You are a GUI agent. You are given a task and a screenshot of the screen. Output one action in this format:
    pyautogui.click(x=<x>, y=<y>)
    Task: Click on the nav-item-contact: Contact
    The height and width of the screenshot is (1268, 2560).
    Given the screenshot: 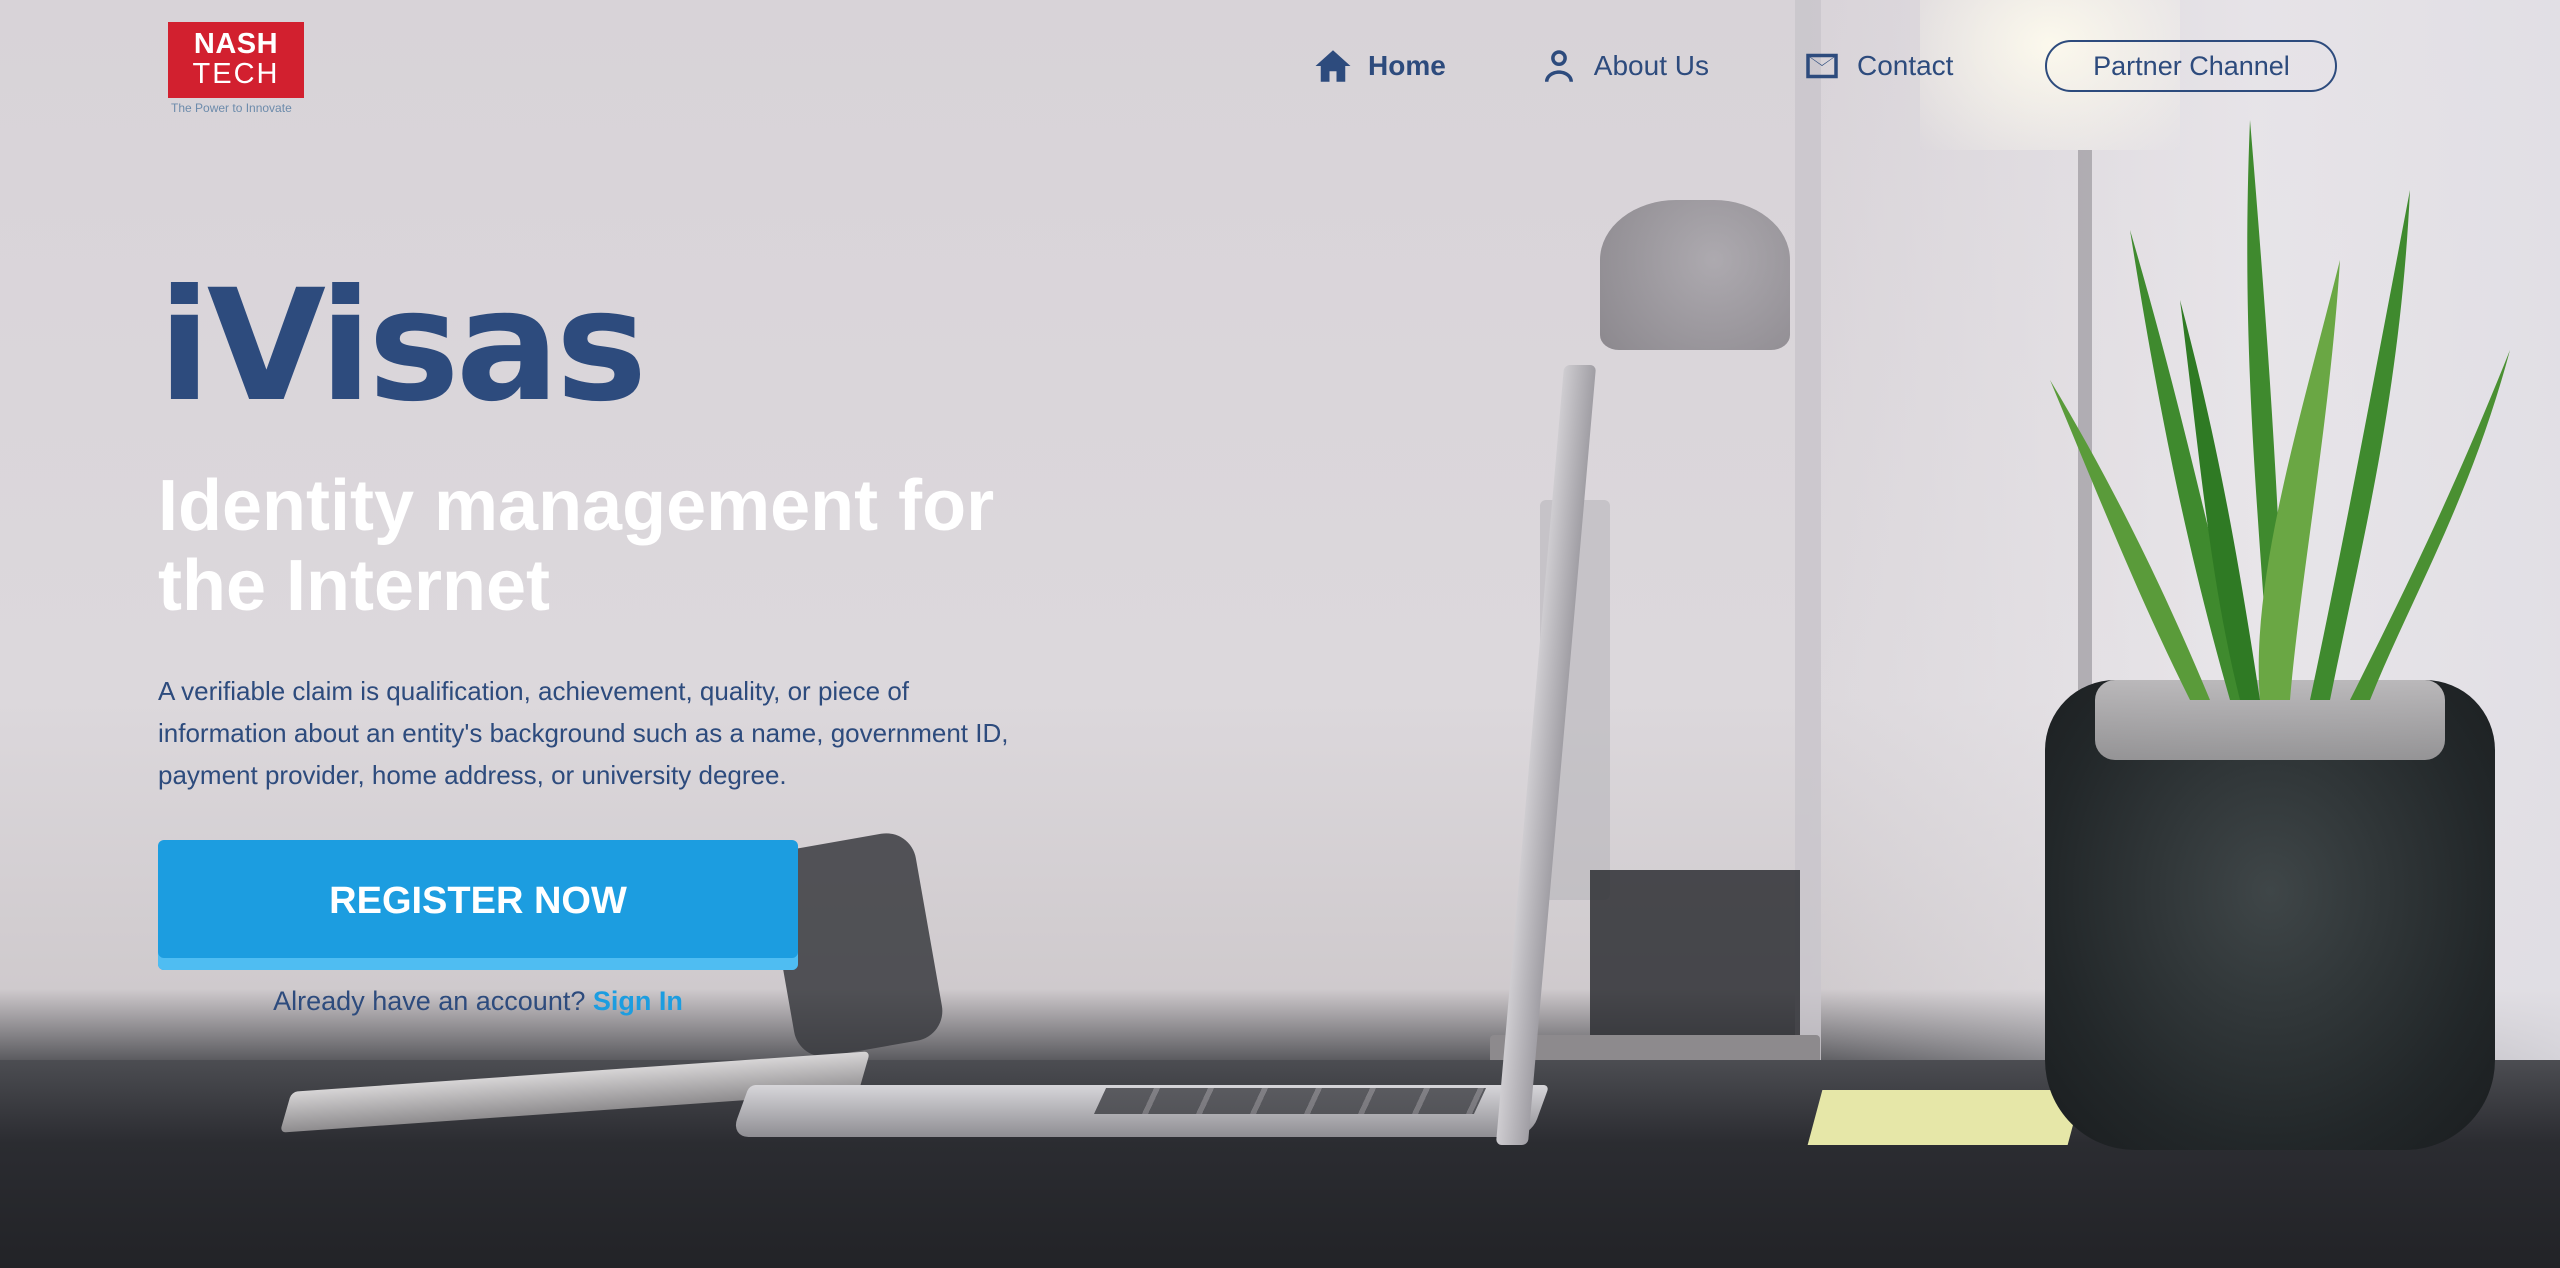 What is the action you would take?
    pyautogui.click(x=1877, y=66)
    